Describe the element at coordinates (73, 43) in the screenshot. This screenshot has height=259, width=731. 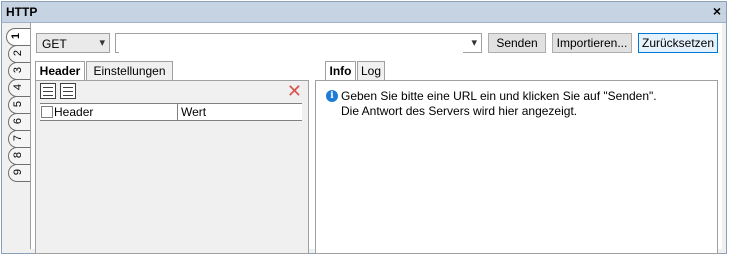
I see `method-select: GET ▾` at that location.